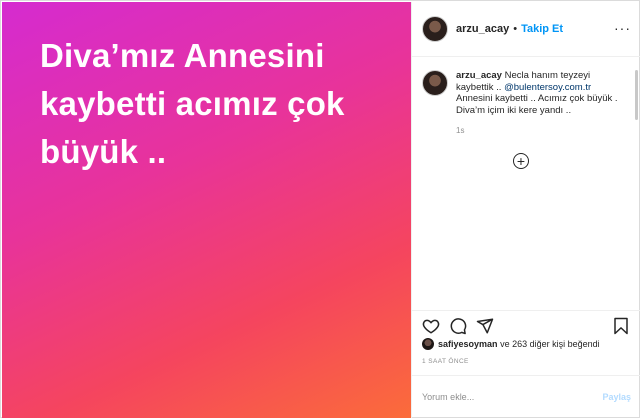 This screenshot has width=640, height=418. Describe the element at coordinates (542, 29) in the screenshot. I see `follow-button: Takip Et` at that location.